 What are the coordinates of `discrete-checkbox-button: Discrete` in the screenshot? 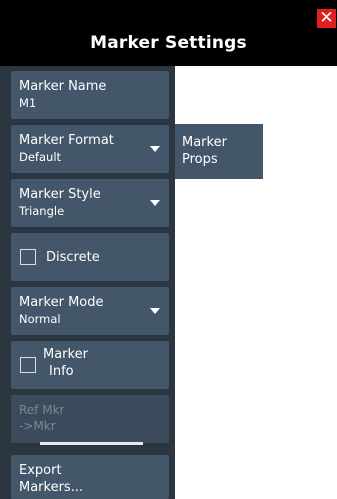 It's located at (90, 257).